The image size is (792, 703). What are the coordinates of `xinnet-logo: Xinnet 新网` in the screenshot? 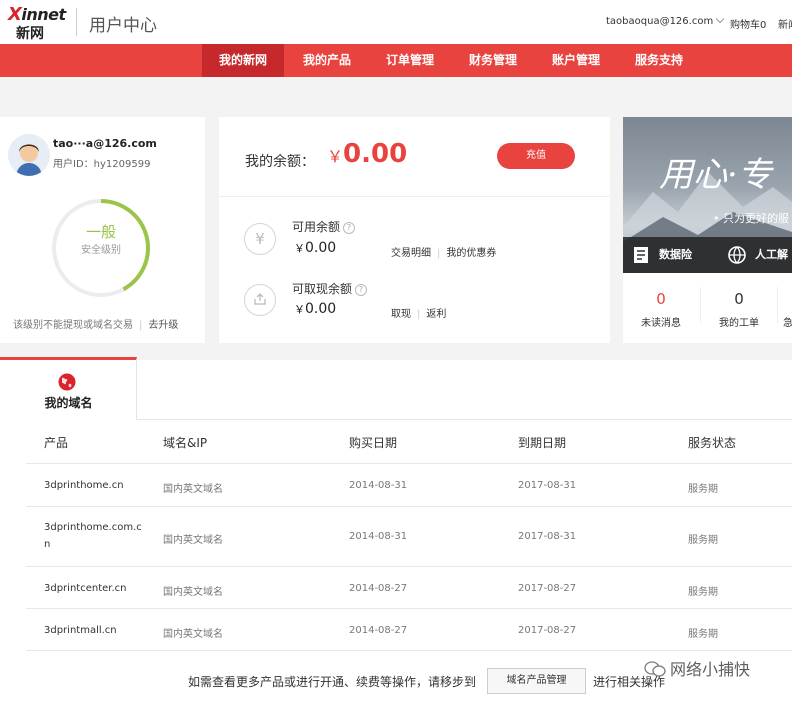 It's located at (38, 23).